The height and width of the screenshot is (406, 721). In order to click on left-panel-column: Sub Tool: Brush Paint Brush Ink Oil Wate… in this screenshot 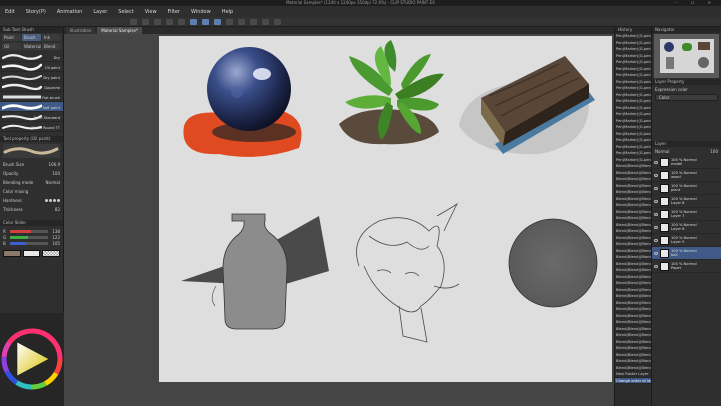, I will do `click(32, 216)`.